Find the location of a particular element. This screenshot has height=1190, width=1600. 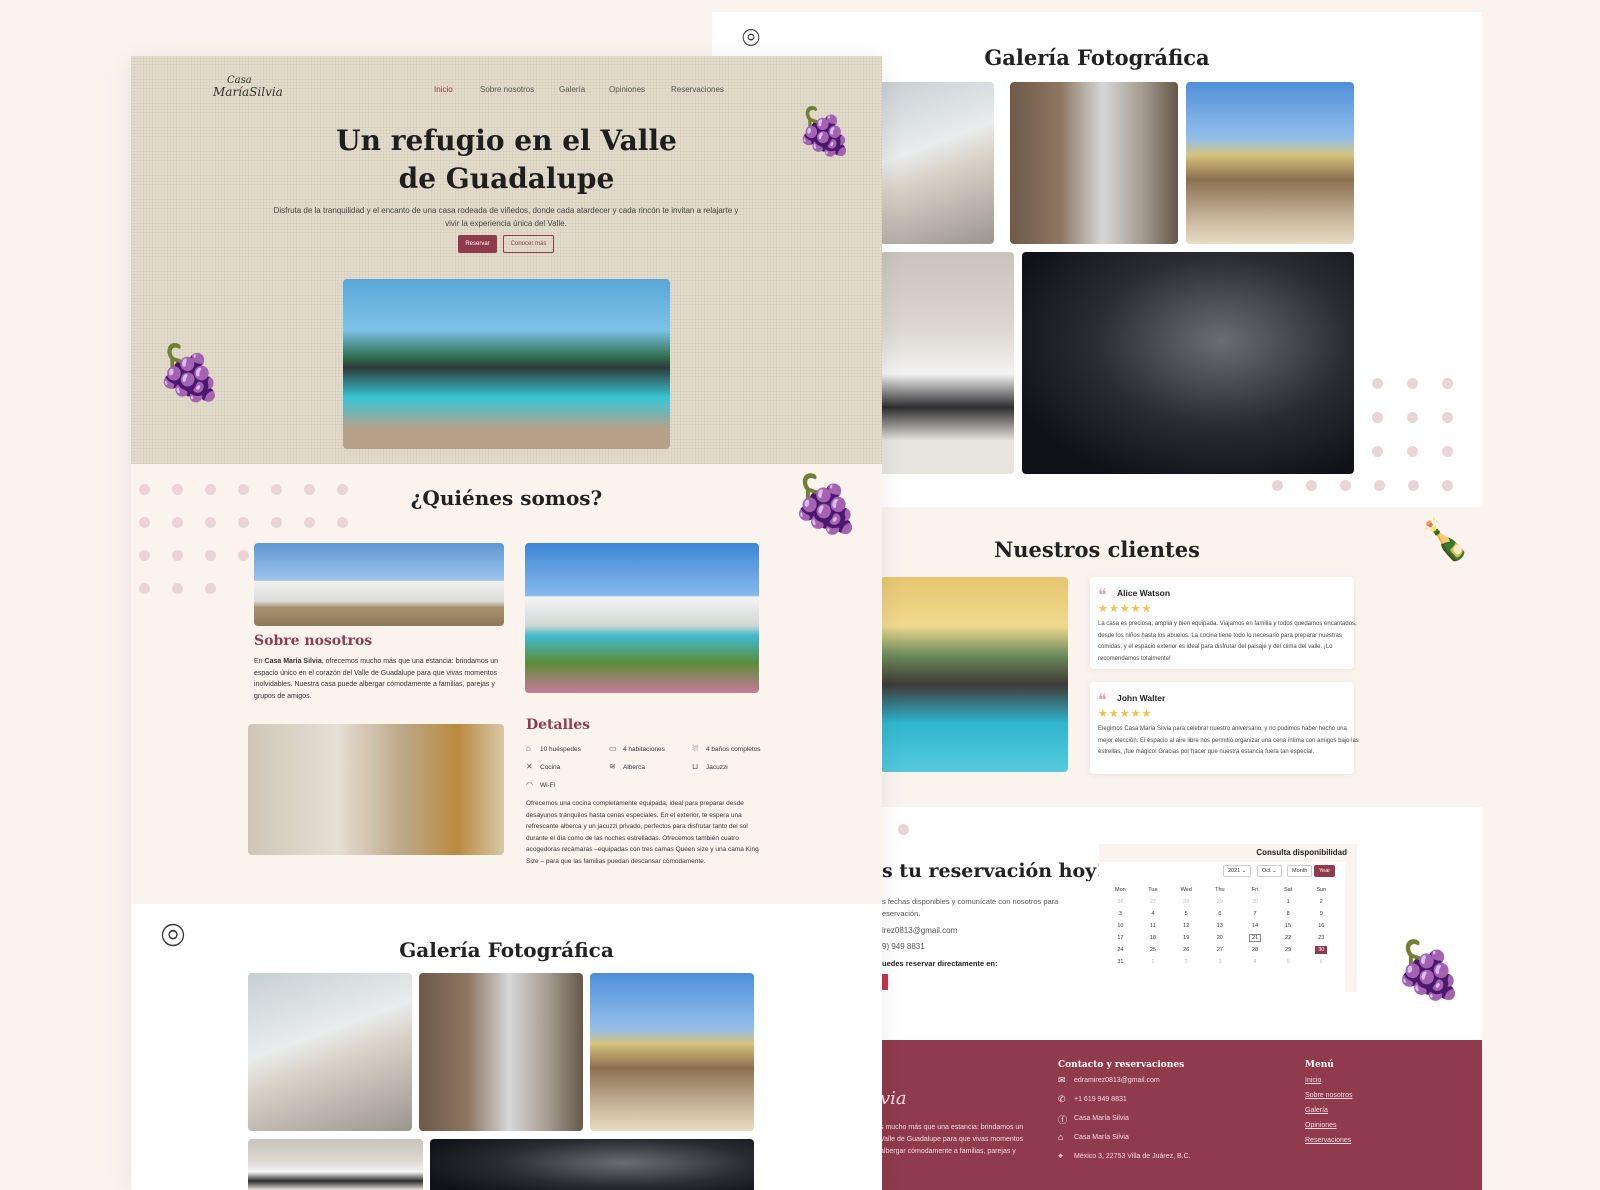

hero-image is located at coordinates (506, 364).